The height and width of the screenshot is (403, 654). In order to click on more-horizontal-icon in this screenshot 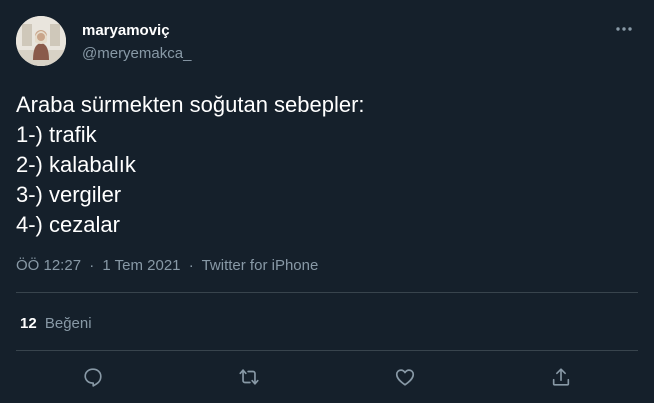, I will do `click(624, 29)`.